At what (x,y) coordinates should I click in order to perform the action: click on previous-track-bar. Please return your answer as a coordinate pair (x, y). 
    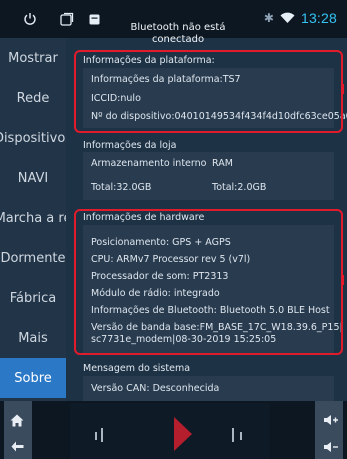
    Looking at the image, I should click on (102, 435).